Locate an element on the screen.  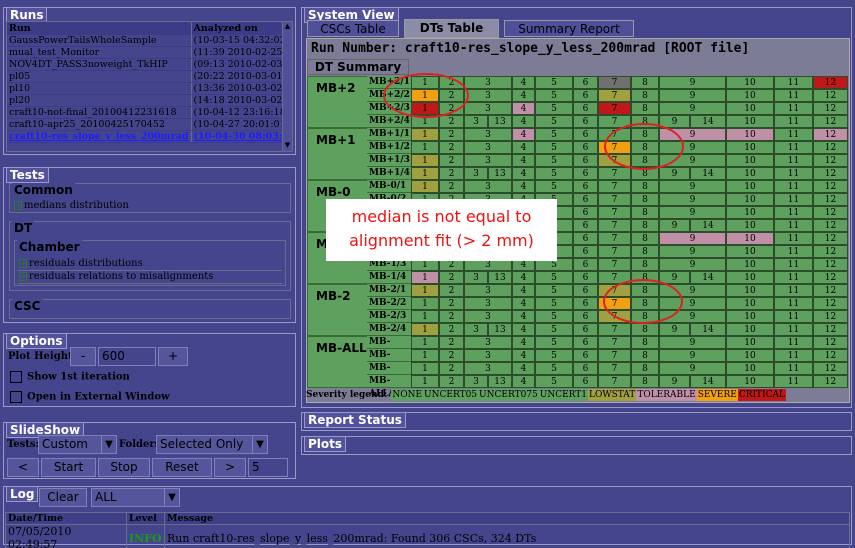
tests-select: Custom ▼ is located at coordinates (77, 444).